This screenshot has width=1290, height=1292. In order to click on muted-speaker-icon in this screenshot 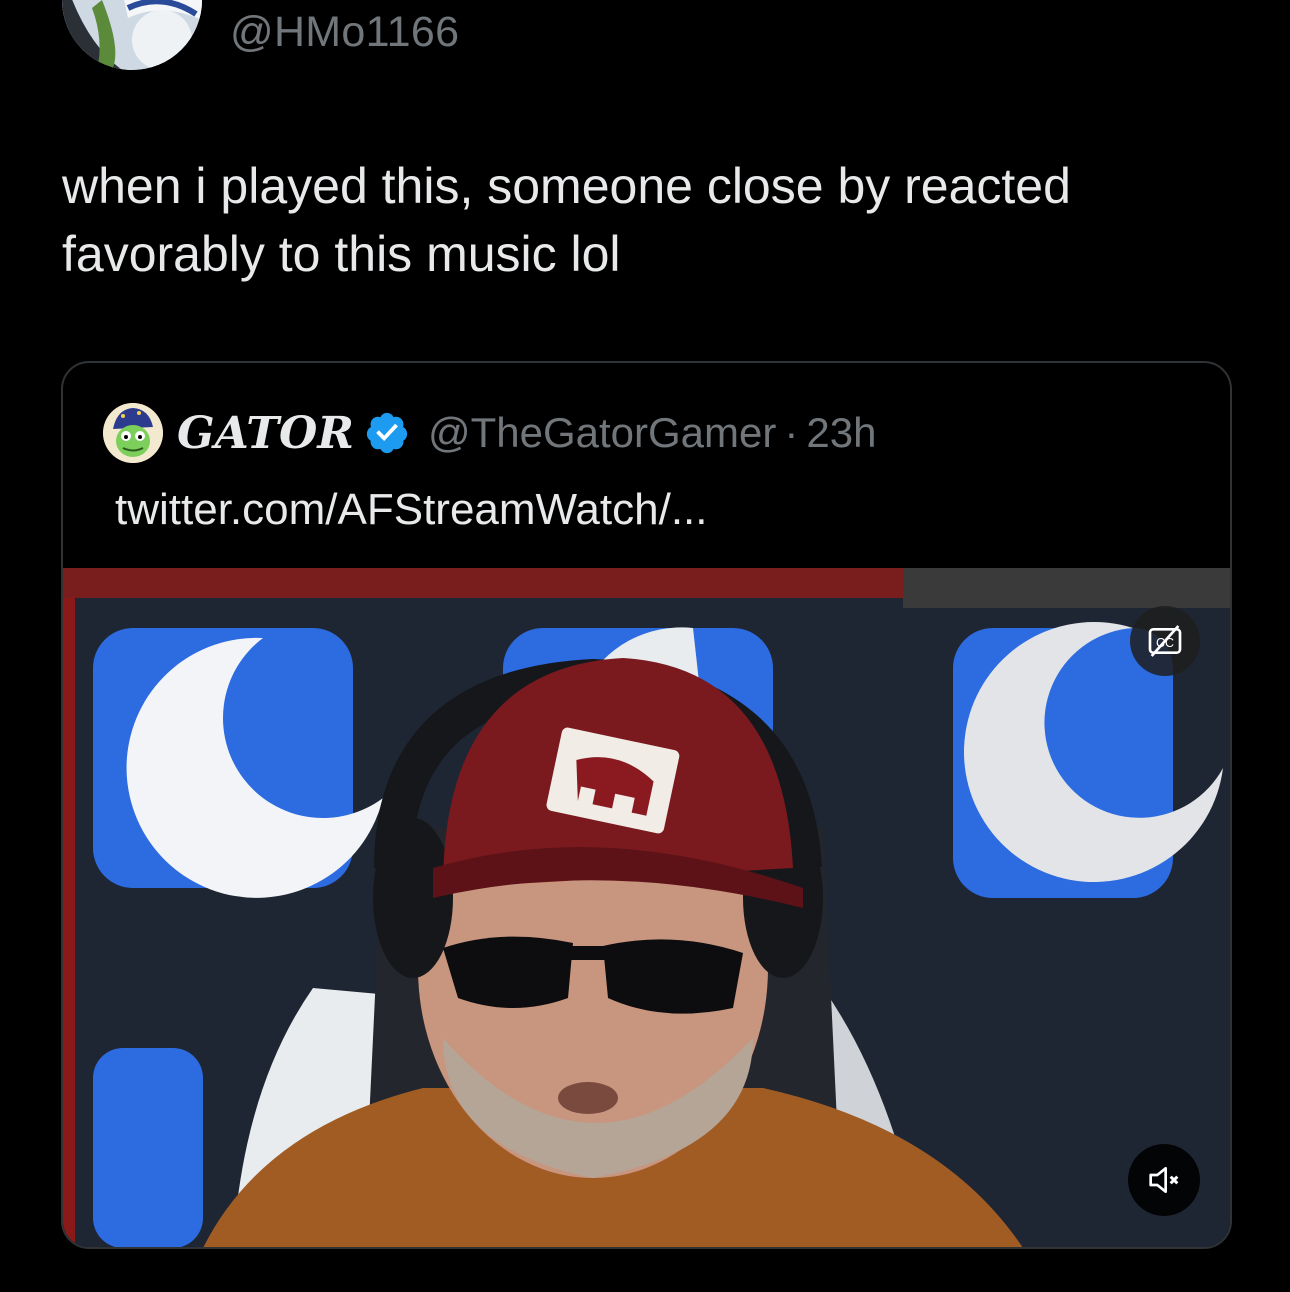, I will do `click(1164, 1180)`.